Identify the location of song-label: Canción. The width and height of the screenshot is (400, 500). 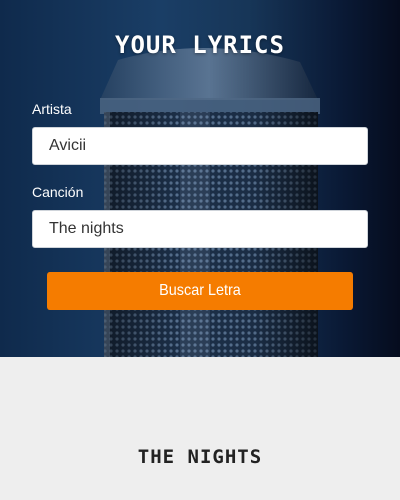
(58, 192).